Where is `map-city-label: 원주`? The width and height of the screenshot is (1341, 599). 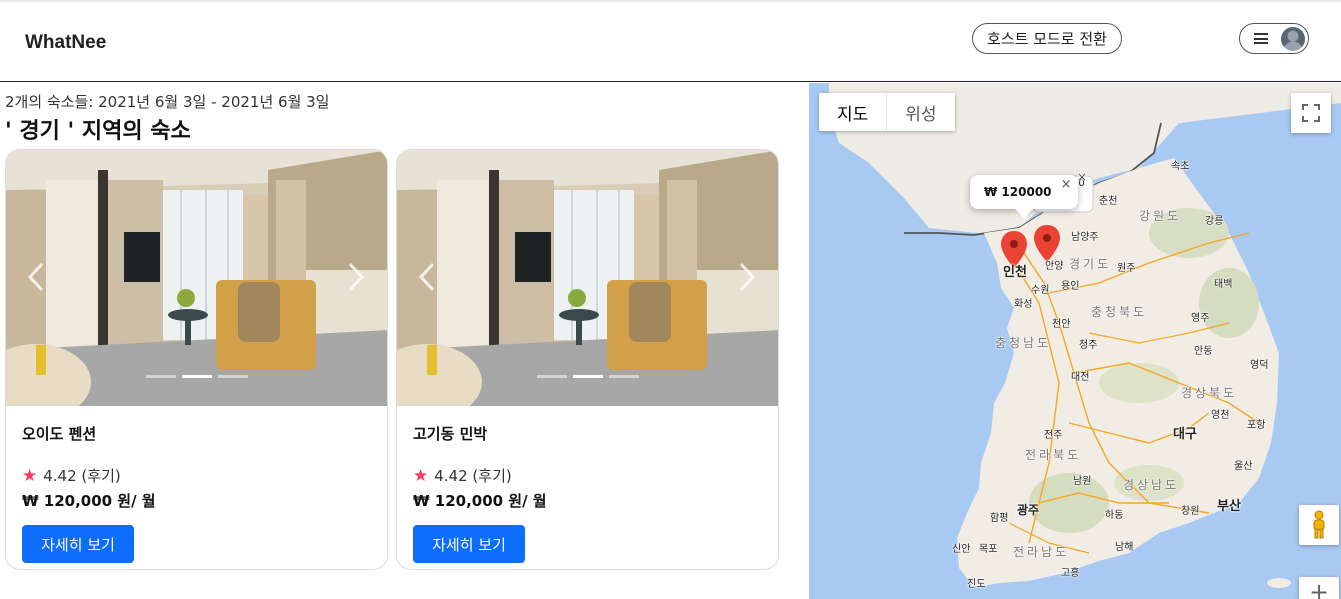 map-city-label: 원주 is located at coordinates (1126, 268).